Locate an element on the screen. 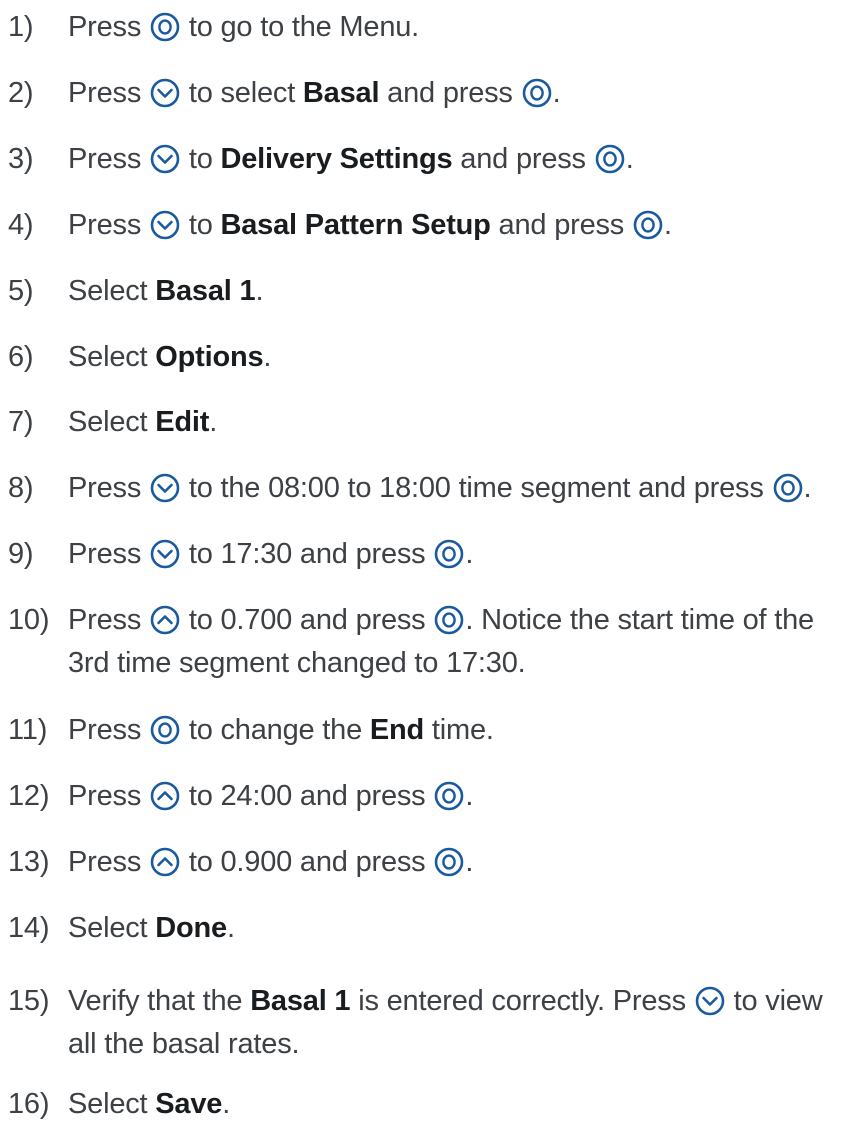  menu-item-options: Options is located at coordinates (209, 357).